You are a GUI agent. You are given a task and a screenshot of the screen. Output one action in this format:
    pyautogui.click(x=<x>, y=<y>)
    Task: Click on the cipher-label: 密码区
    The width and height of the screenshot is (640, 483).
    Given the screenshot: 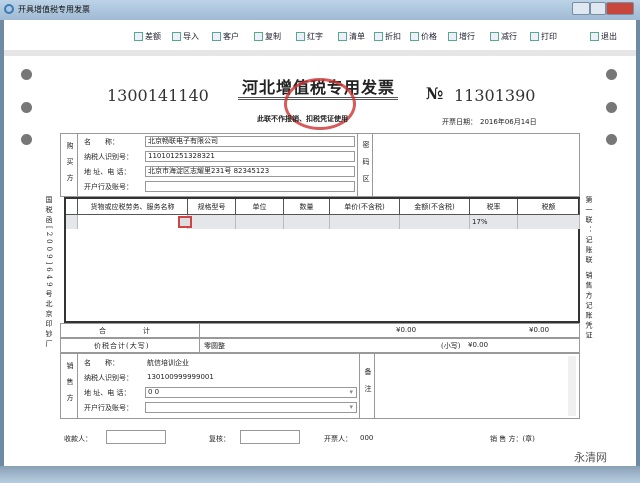 What is the action you would take?
    pyautogui.click(x=366, y=166)
    